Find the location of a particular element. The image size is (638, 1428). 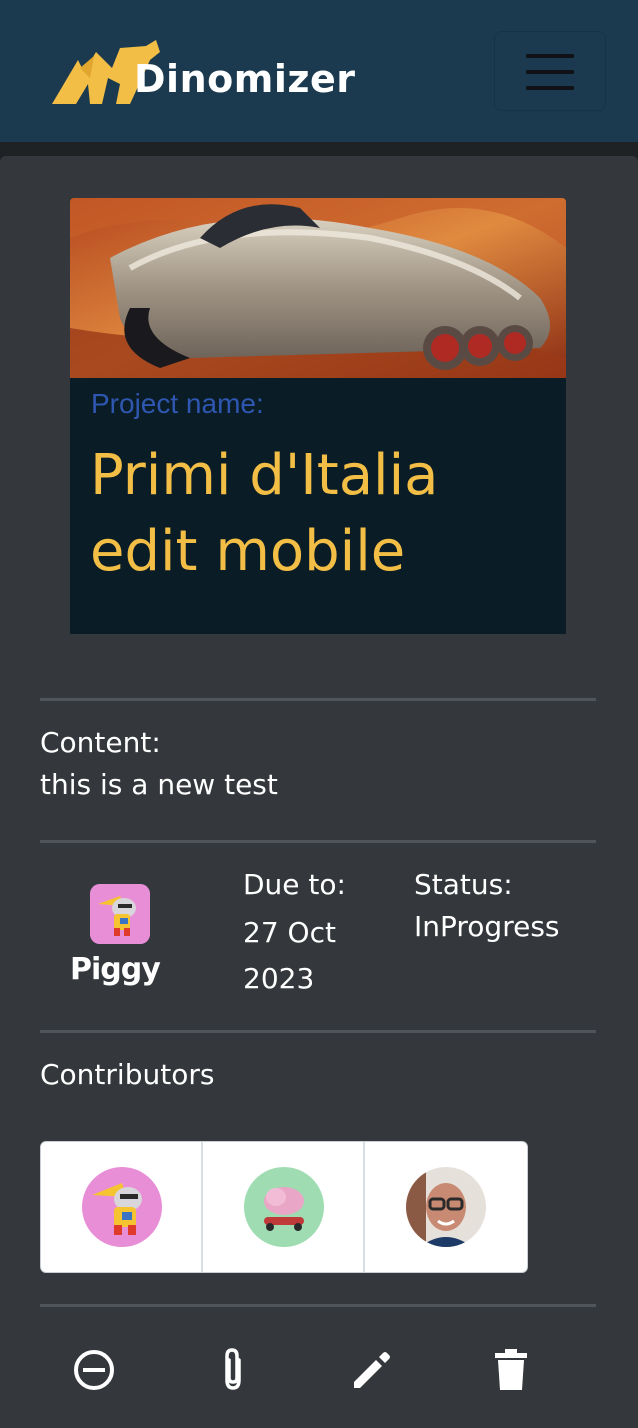

hamburger-menu-icon is located at coordinates (550, 56).